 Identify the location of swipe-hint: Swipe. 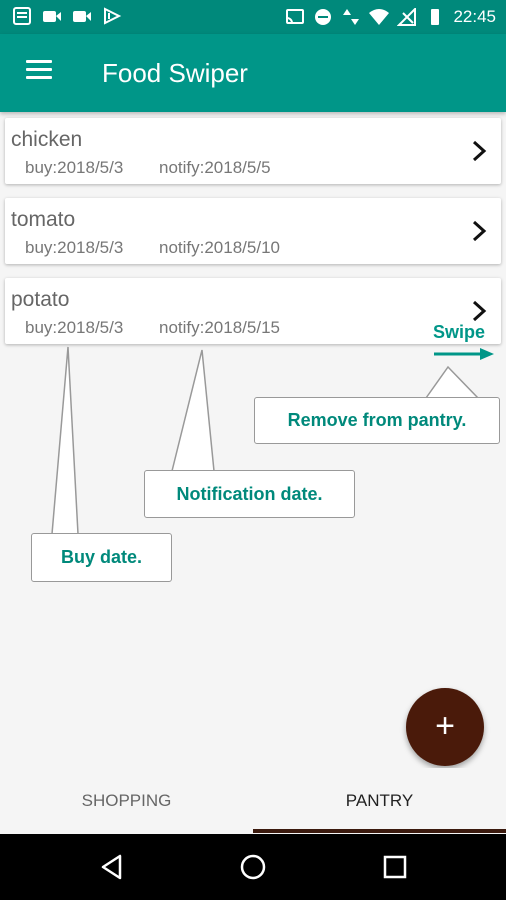
(459, 332).